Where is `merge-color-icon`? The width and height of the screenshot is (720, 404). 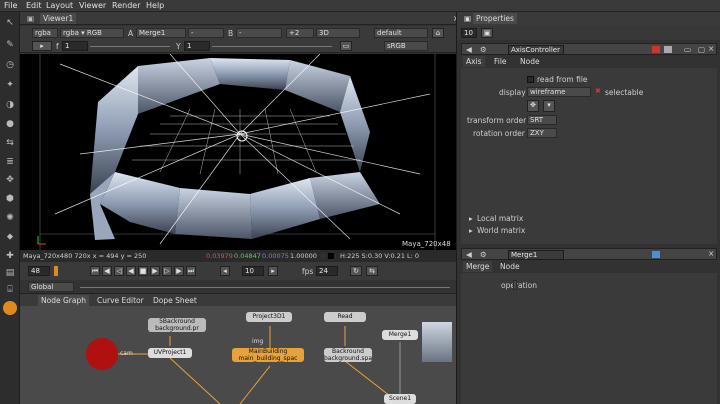 merge-color-icon is located at coordinates (656, 254).